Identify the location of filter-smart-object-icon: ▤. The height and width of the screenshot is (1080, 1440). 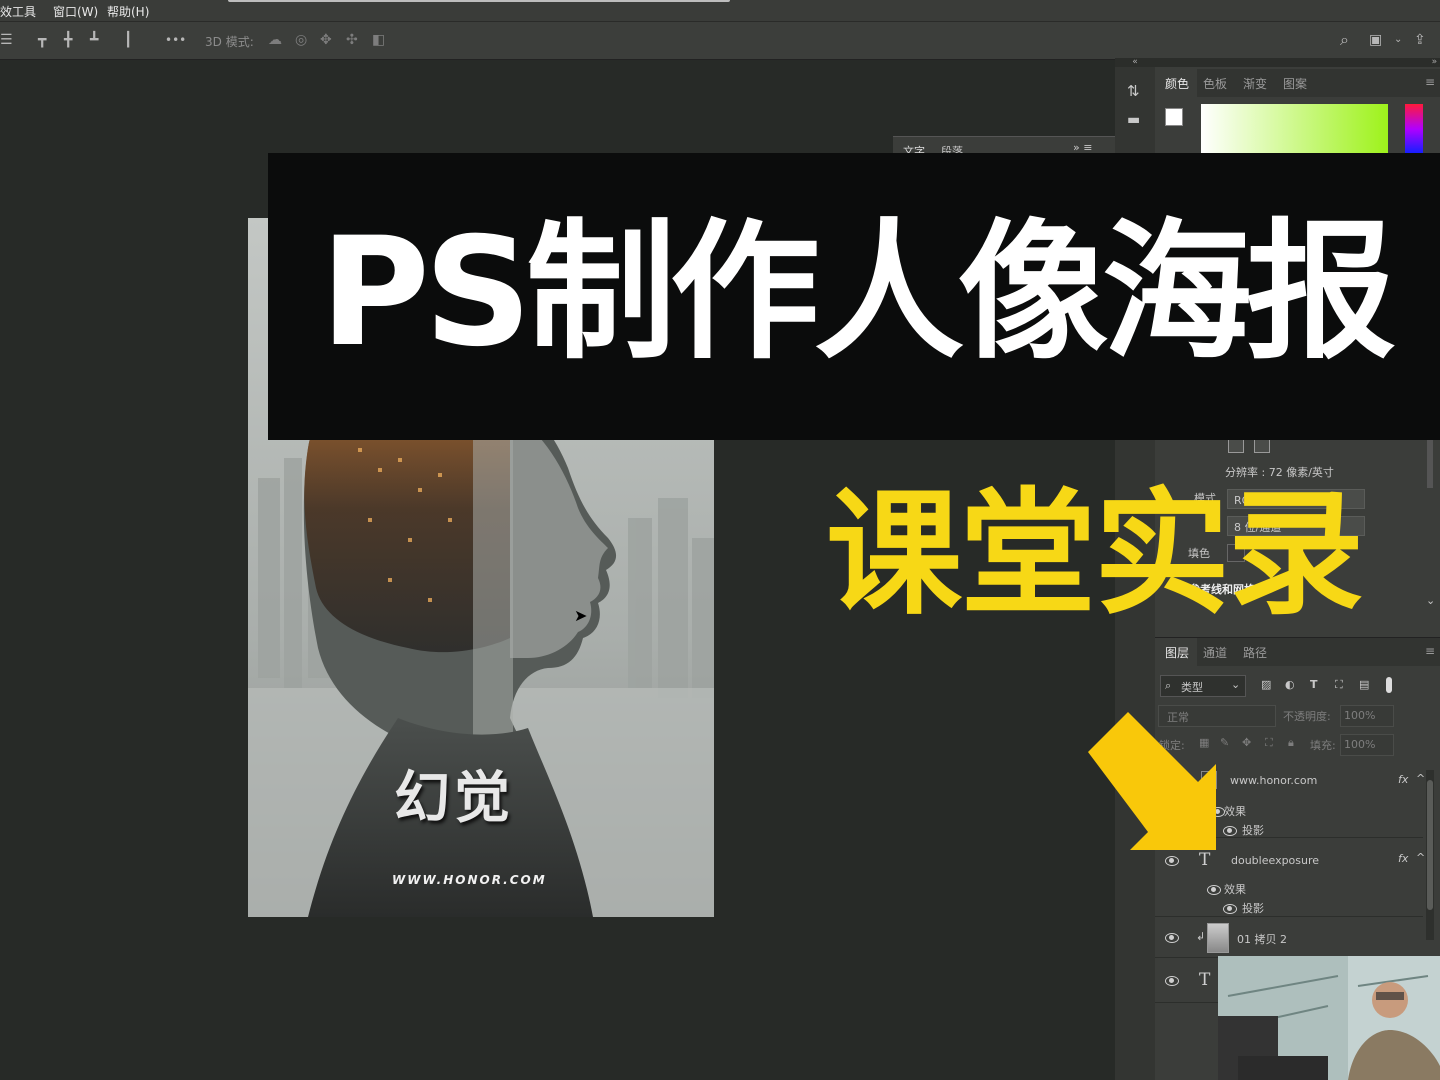
(1364, 684).